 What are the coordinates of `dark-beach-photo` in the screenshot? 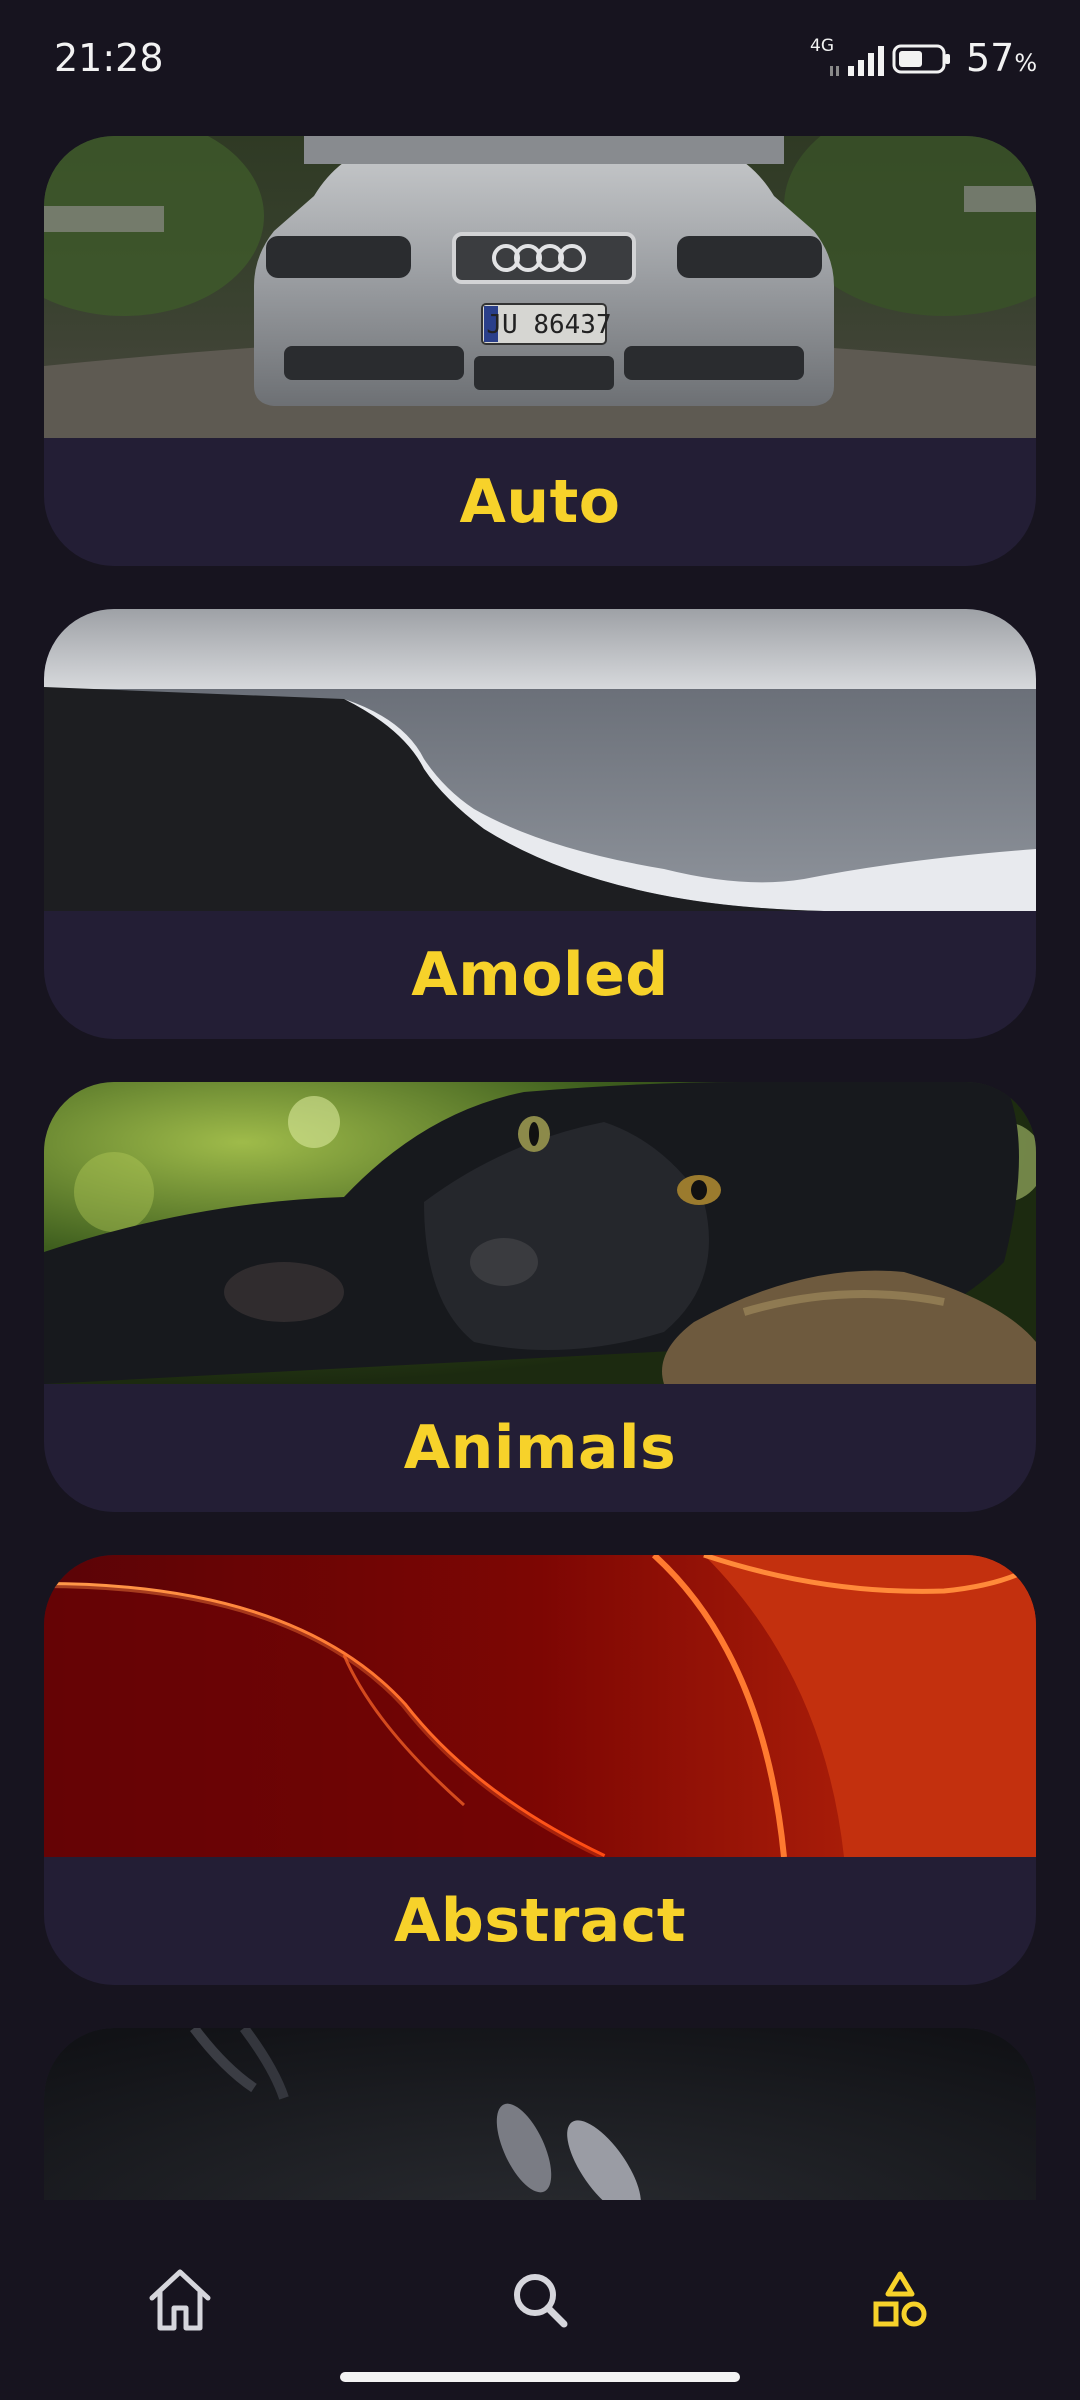 It's located at (540, 760).